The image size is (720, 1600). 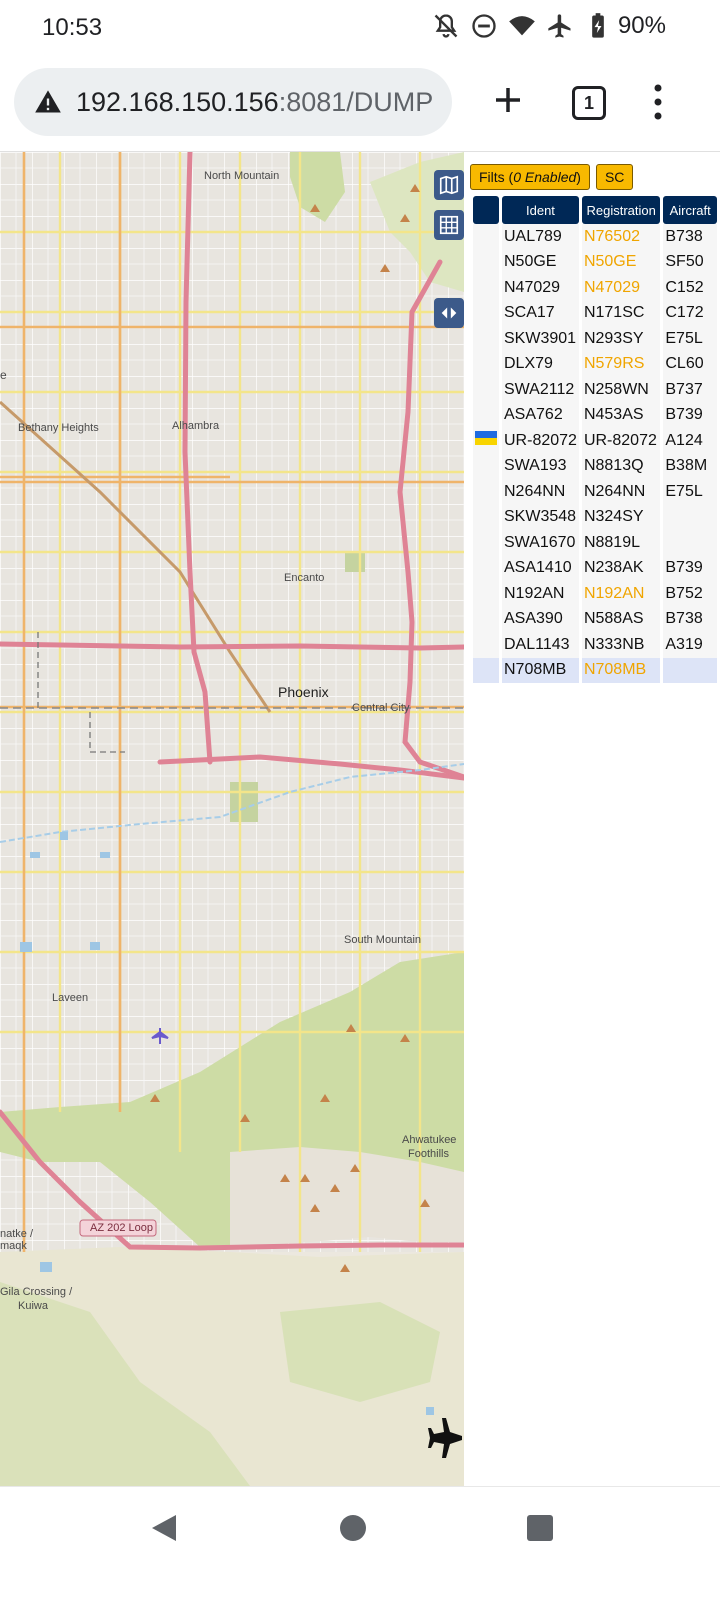 I want to click on table-header-row: Ident Registration Aircraft, so click(x=595, y=210).